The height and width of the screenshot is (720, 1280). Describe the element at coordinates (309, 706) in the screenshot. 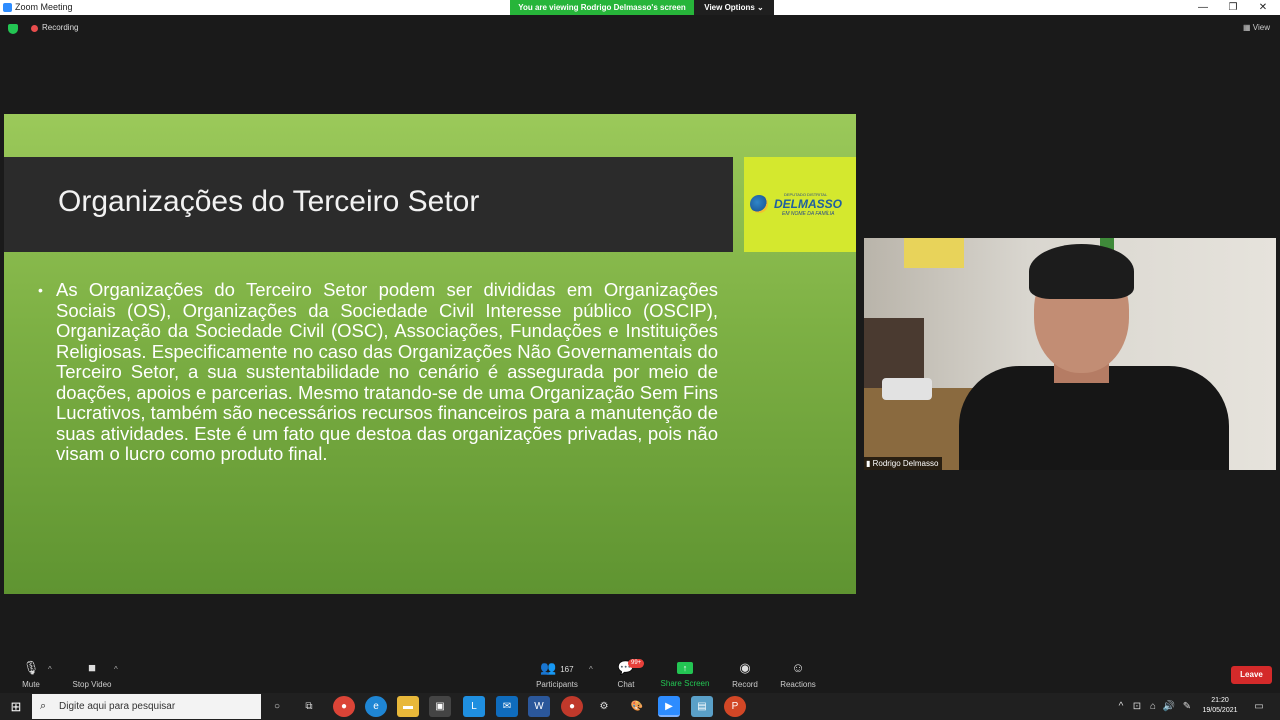

I see `task-view-icon: ⧉` at that location.